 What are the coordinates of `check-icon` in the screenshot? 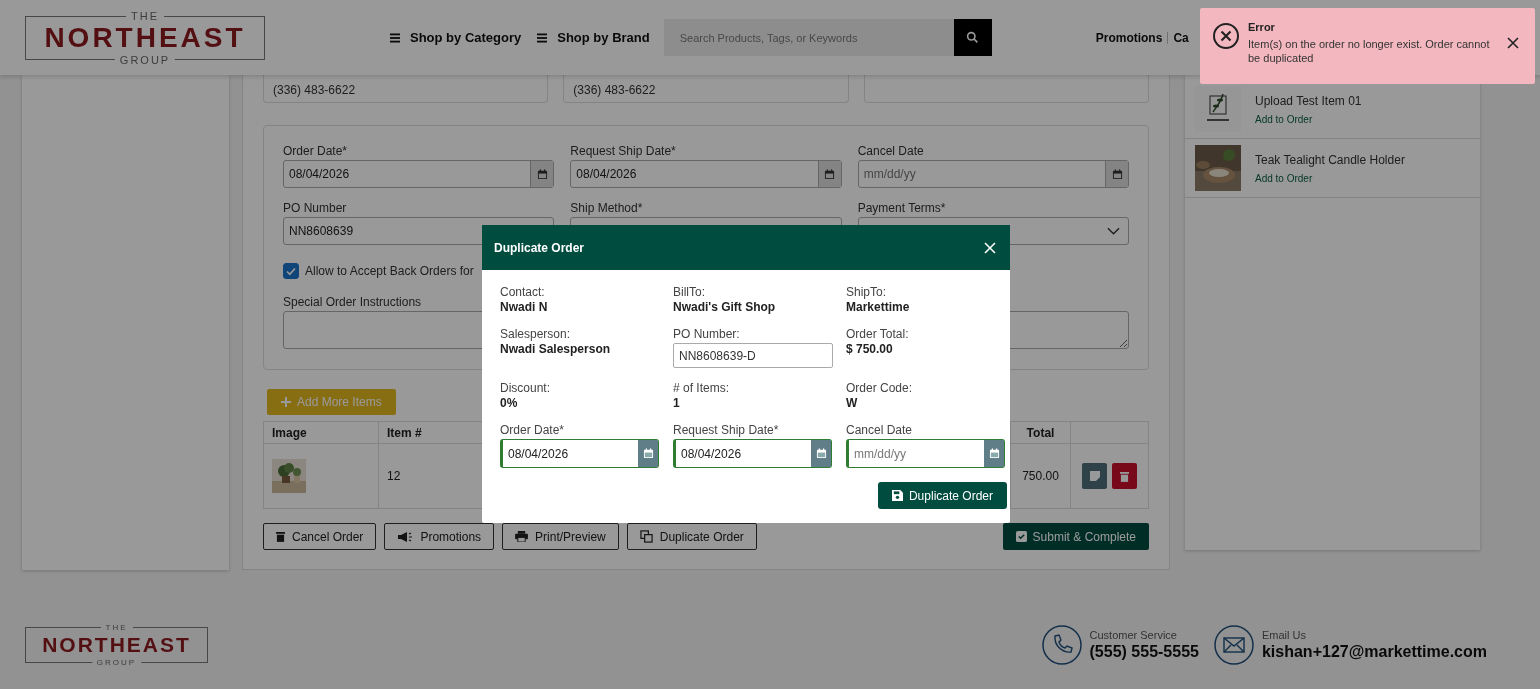 It's located at (291, 271).